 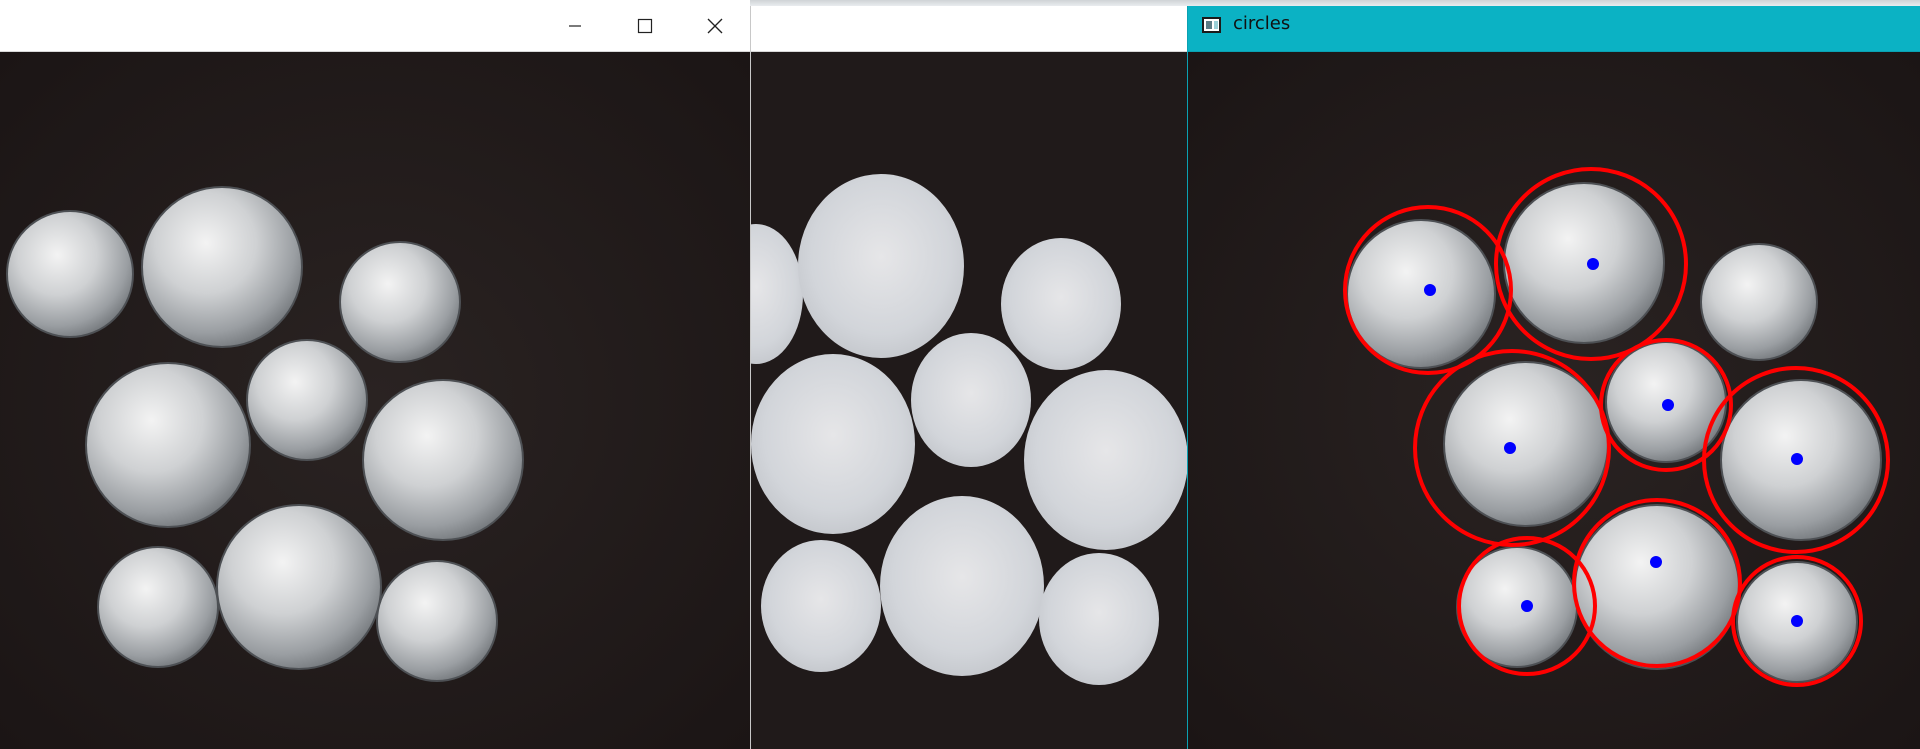 What do you see at coordinates (375, 26) in the screenshot?
I see `titlebar-original` at bounding box center [375, 26].